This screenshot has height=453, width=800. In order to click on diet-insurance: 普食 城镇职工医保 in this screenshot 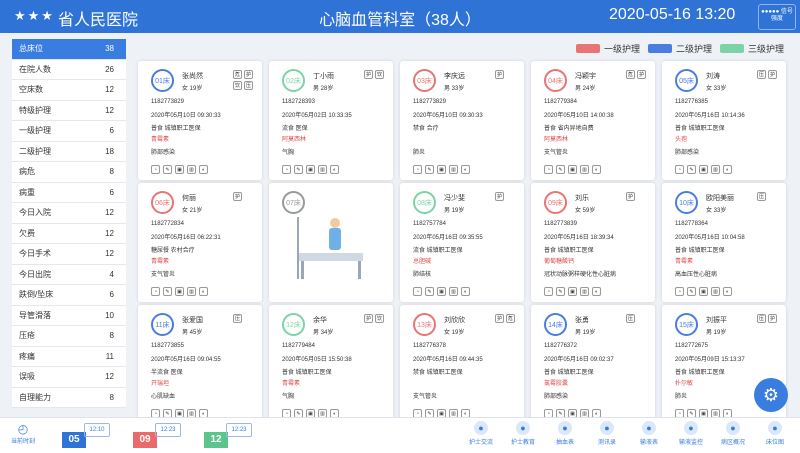, I will do `click(307, 373)`.